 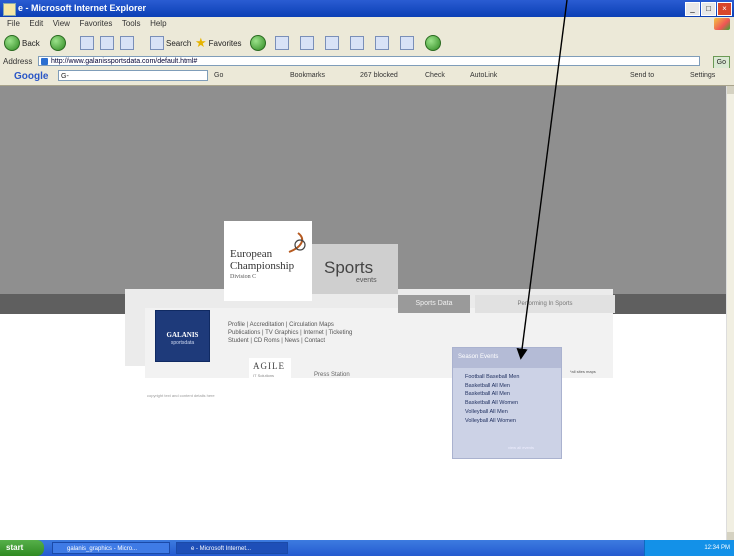 I want to click on messenger-button, so click(x=434, y=43).